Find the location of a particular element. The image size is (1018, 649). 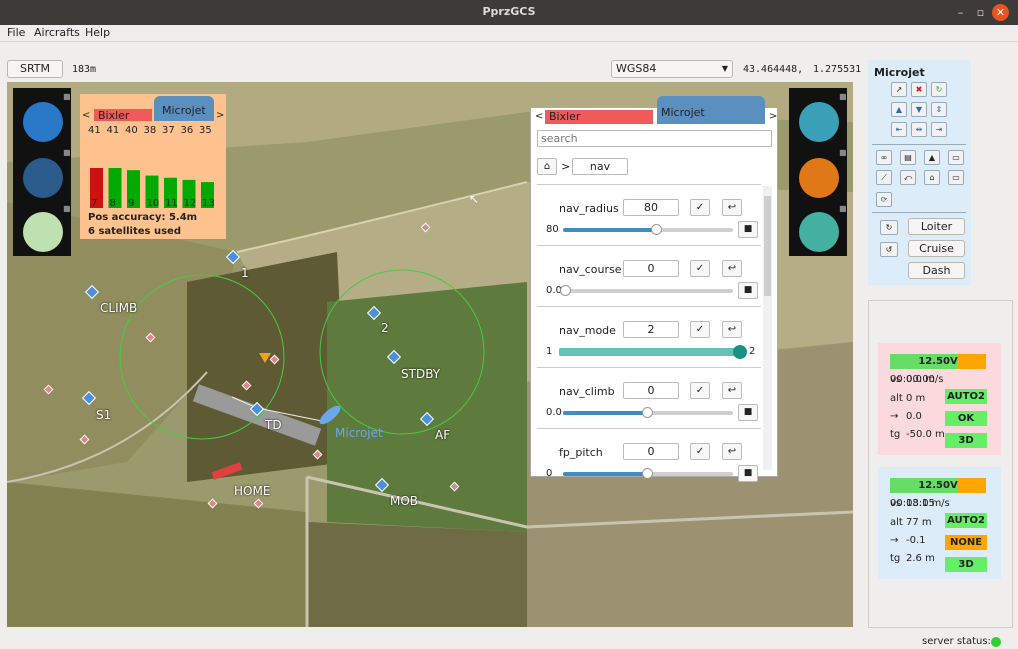

center-icon: ⇹ is located at coordinates (919, 129).